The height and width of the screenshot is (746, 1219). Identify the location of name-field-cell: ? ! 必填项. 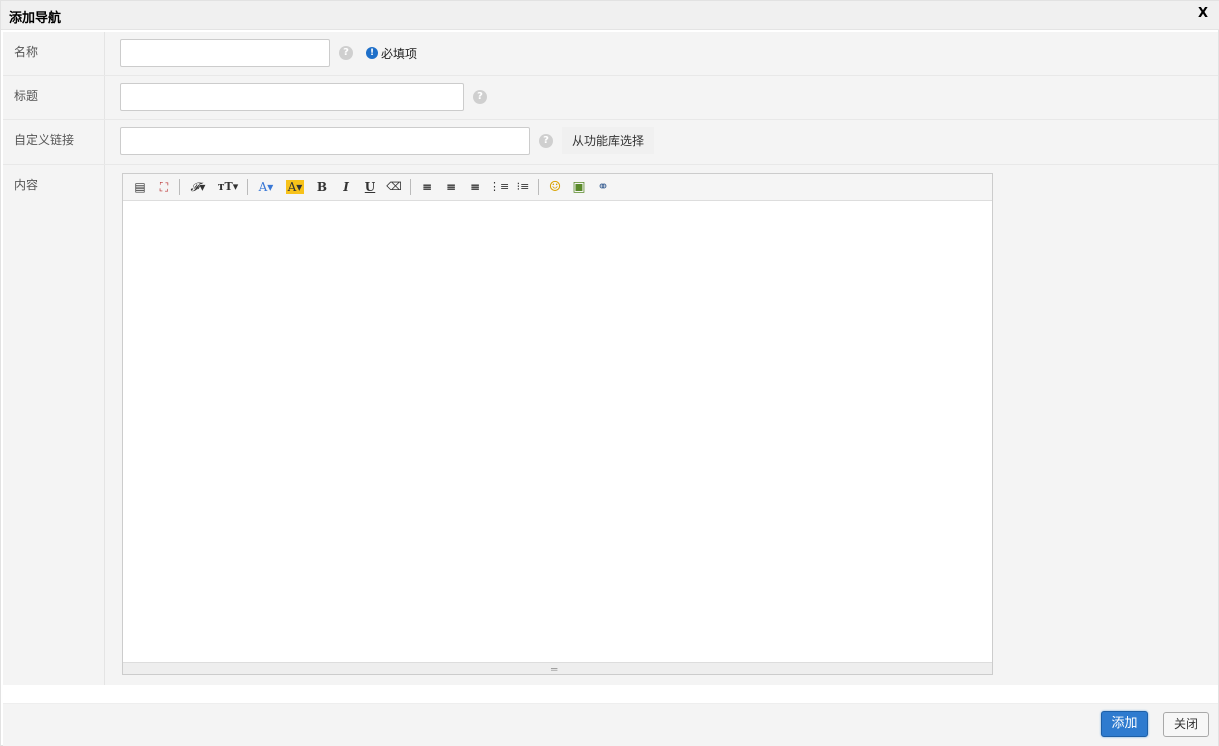
(662, 53).